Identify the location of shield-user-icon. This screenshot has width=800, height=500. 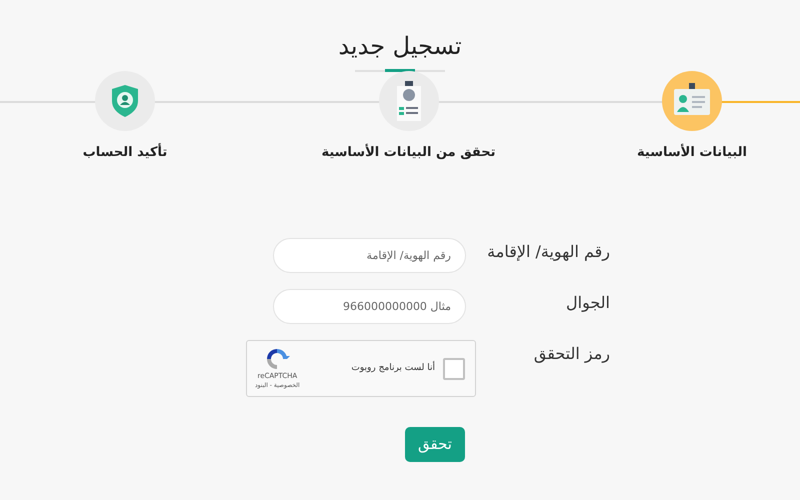
(125, 101).